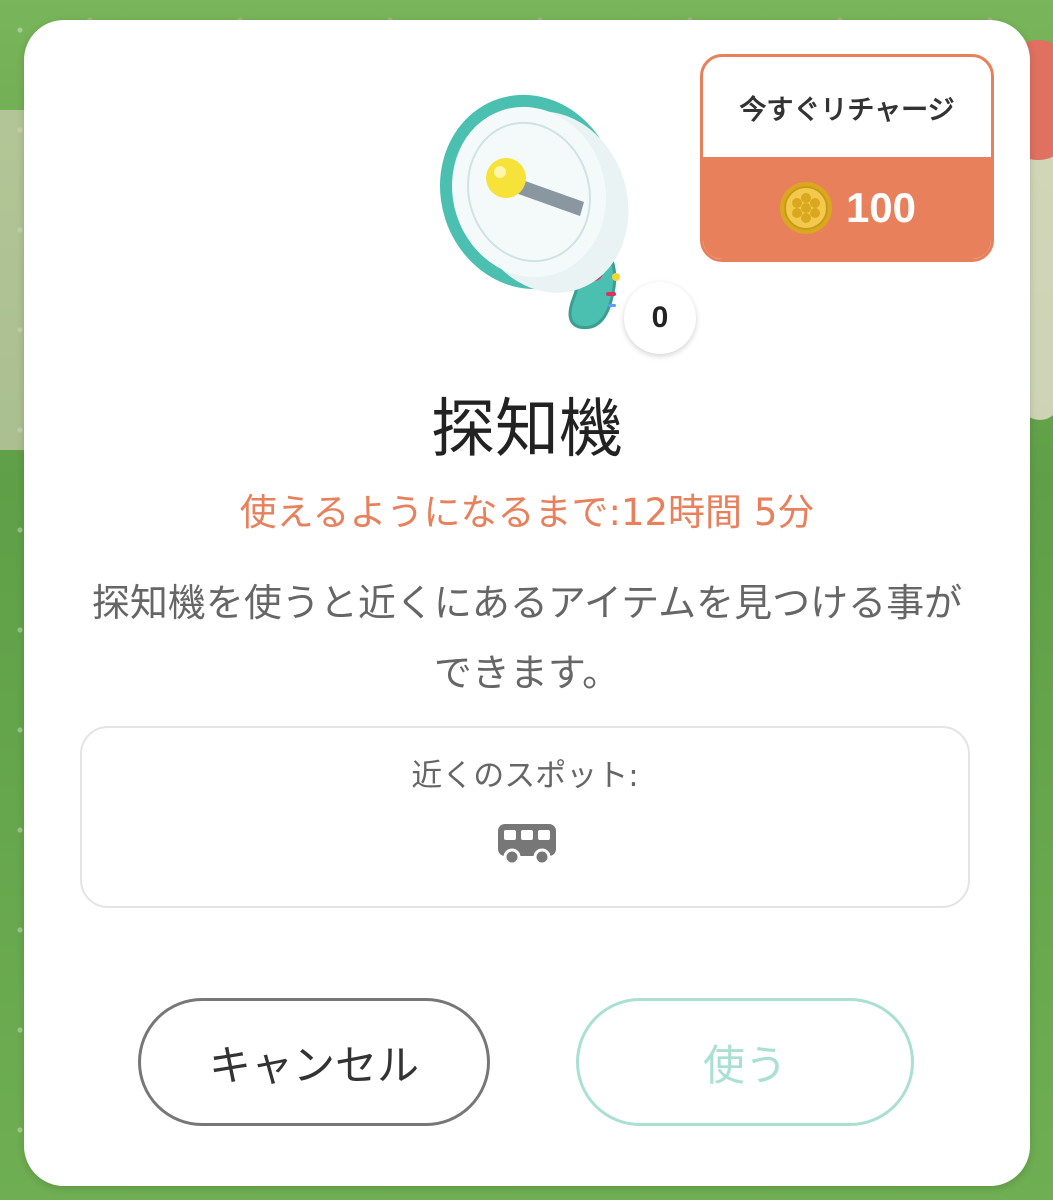 The height and width of the screenshot is (1200, 1053). Describe the element at coordinates (847, 110) in the screenshot. I see `recharge-label: 今すぐリチャージ` at that location.